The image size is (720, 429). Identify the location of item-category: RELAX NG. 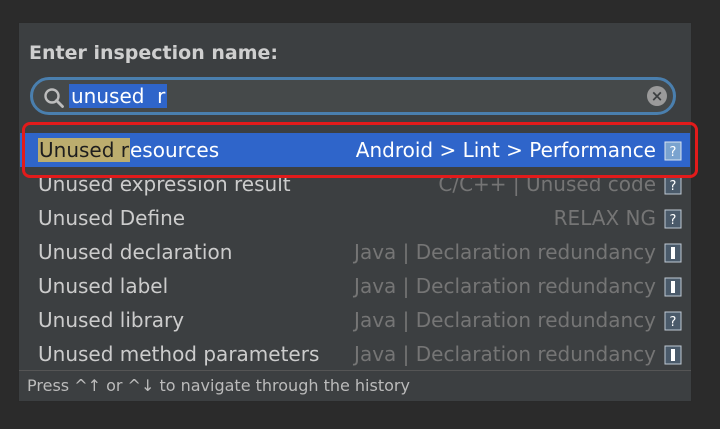
(604, 218).